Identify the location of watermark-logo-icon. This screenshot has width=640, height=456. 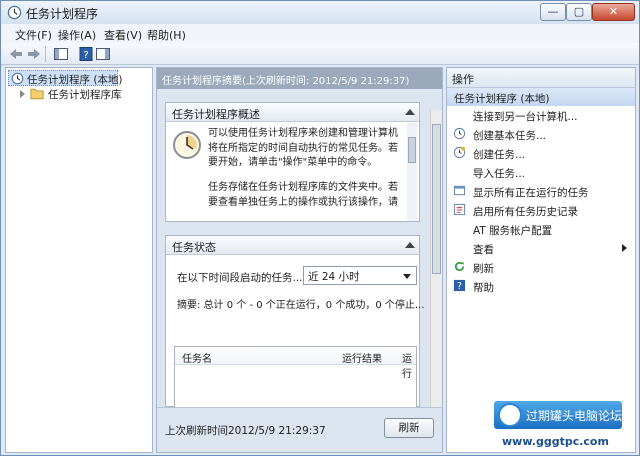
(510, 415).